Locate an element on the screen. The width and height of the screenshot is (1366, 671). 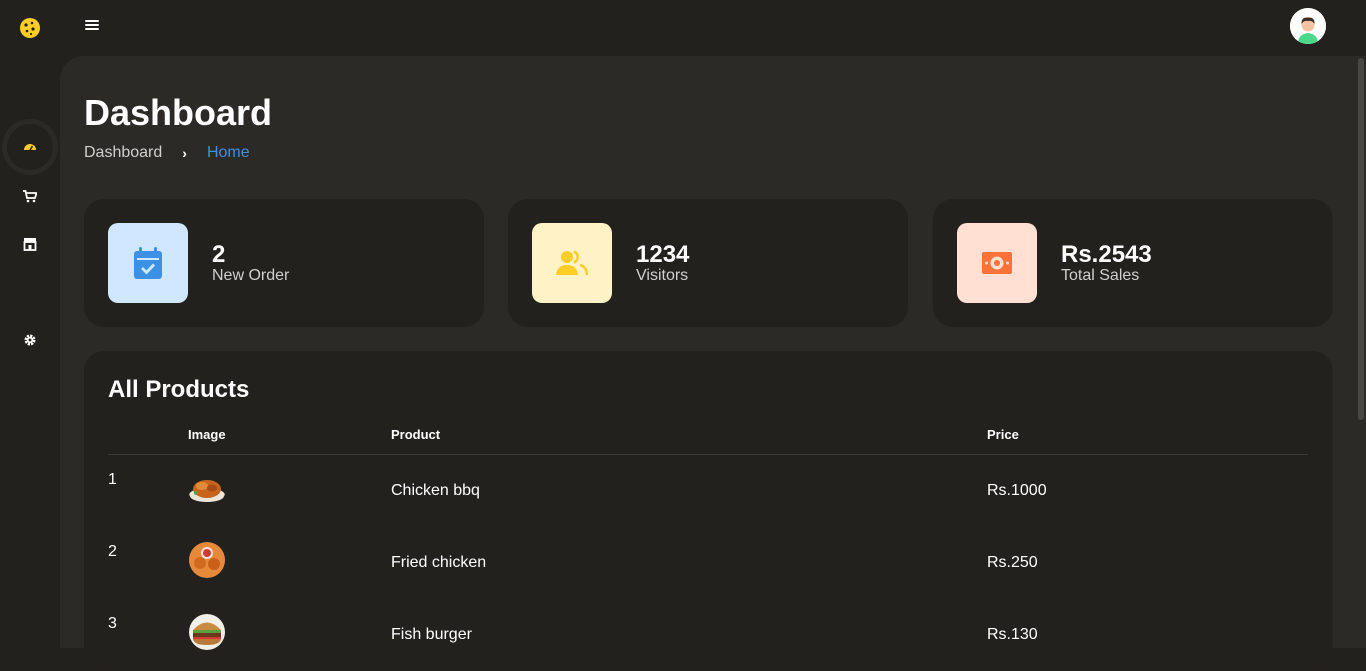
scrollbar is located at coordinates (1361, 352).